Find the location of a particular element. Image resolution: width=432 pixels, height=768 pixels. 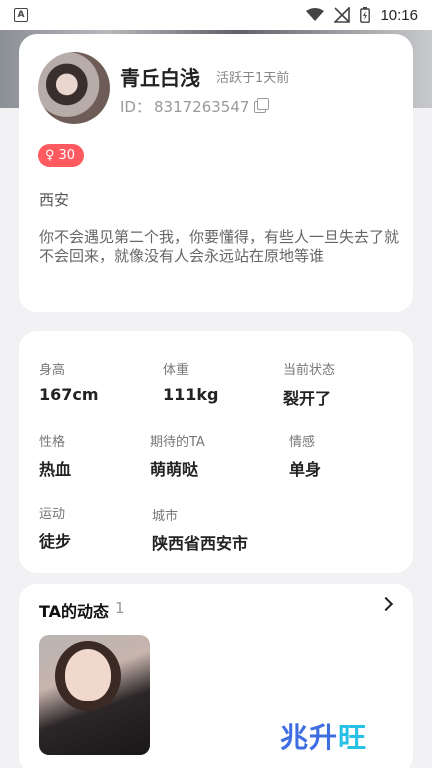

city-label: 城市 is located at coordinates (165, 516).